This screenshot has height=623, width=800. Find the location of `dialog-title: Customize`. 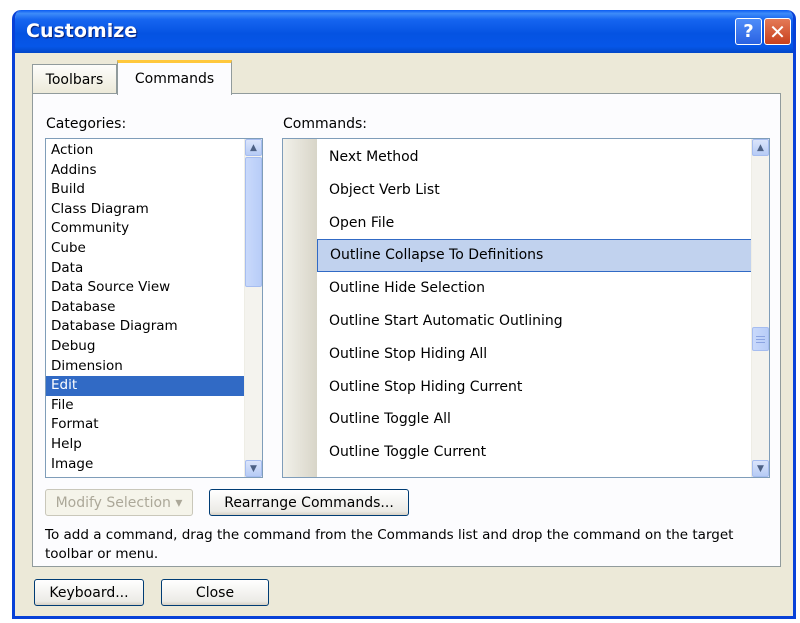

dialog-title: Customize is located at coordinates (82, 31).